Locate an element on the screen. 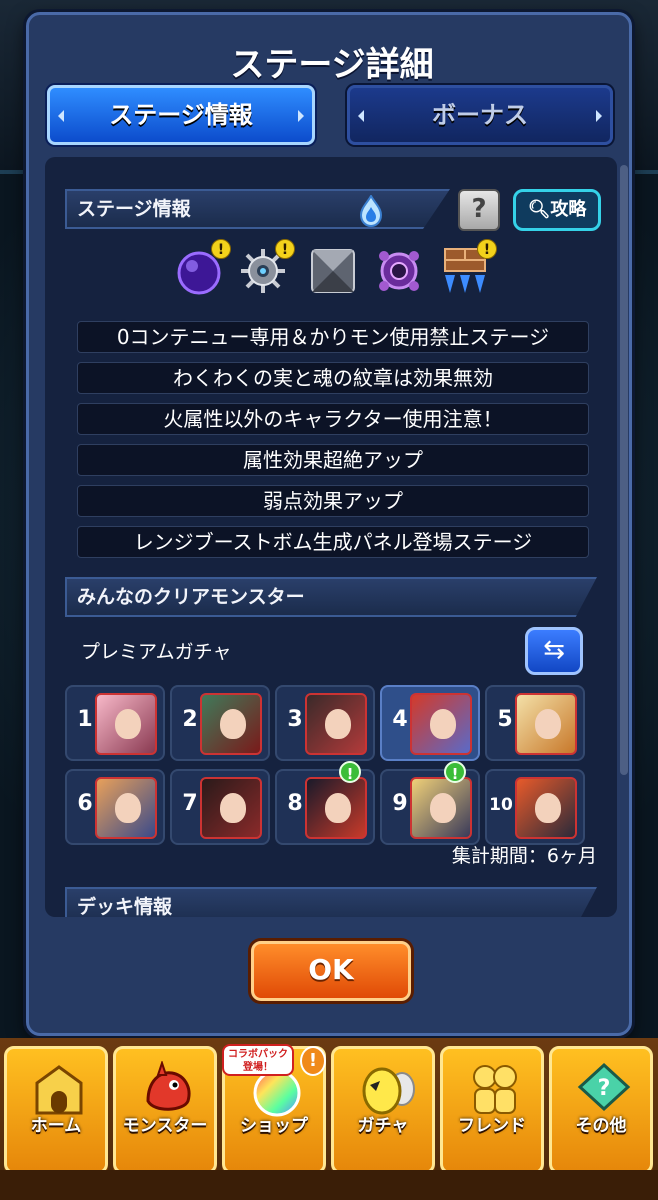  friend-icon is located at coordinates (495, 1089).